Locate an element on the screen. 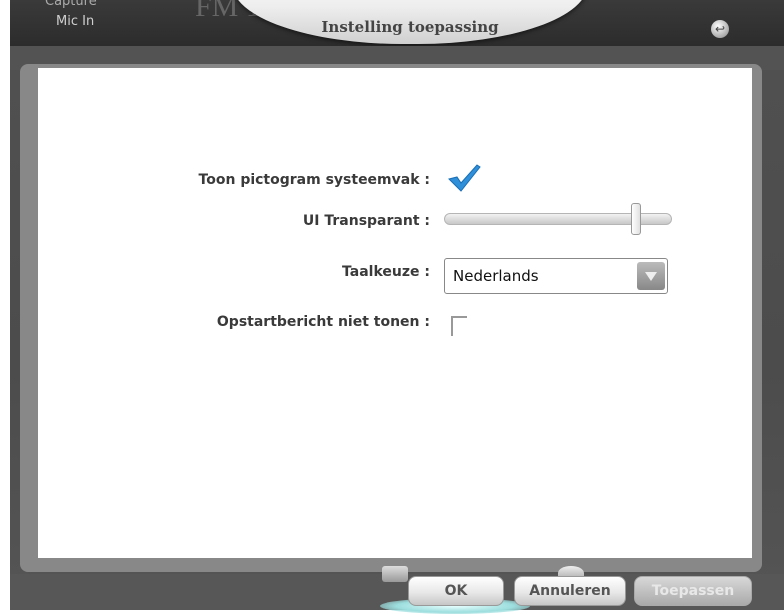  input-label: Mic In is located at coordinates (75, 21).